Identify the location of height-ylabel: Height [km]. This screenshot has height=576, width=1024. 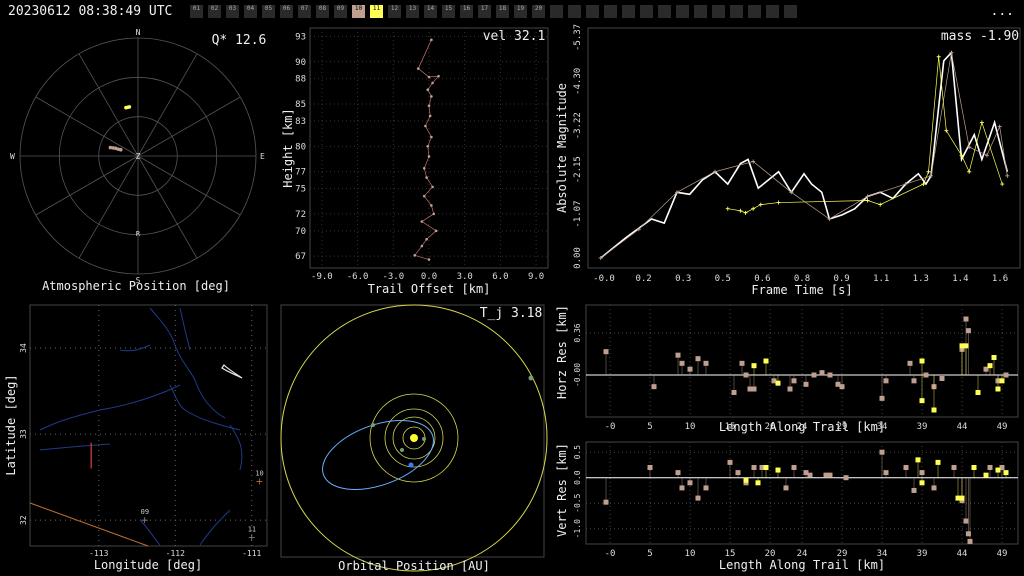
(288, 147).